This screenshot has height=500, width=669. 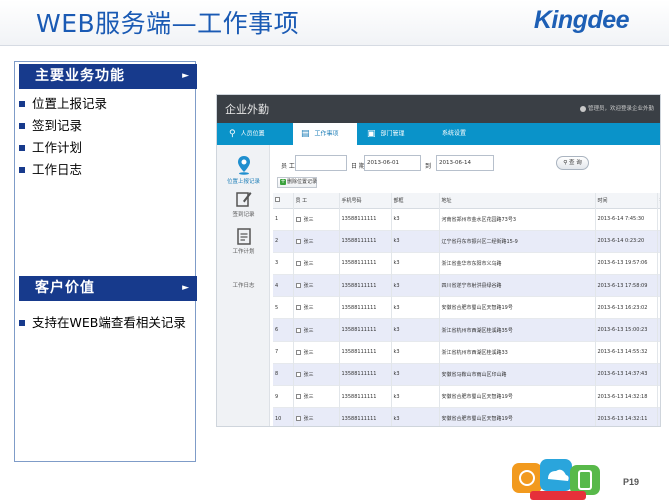 I want to click on staff-input, so click(x=321, y=163).